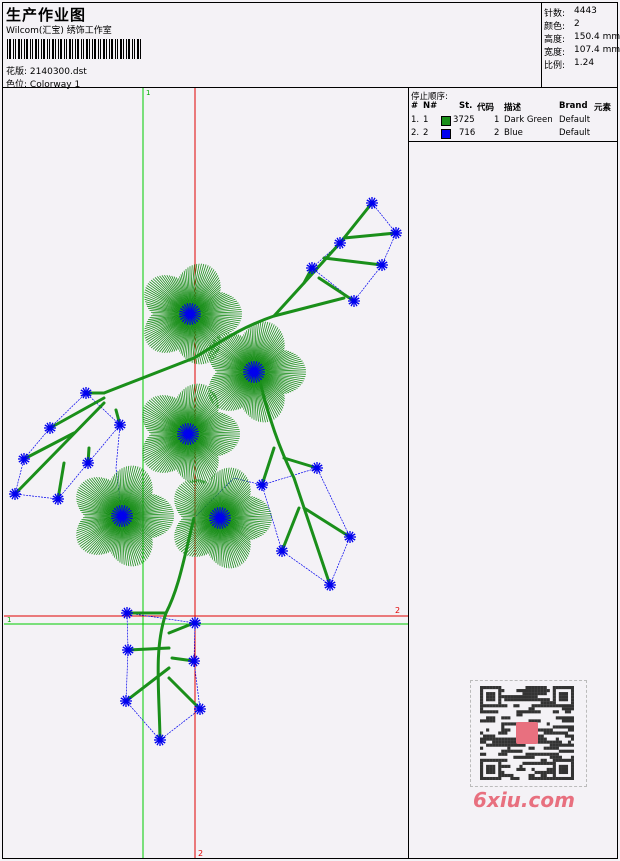 The image size is (620, 861). Describe the element at coordinates (446, 121) in the screenshot. I see `color-swatch-green` at that location.